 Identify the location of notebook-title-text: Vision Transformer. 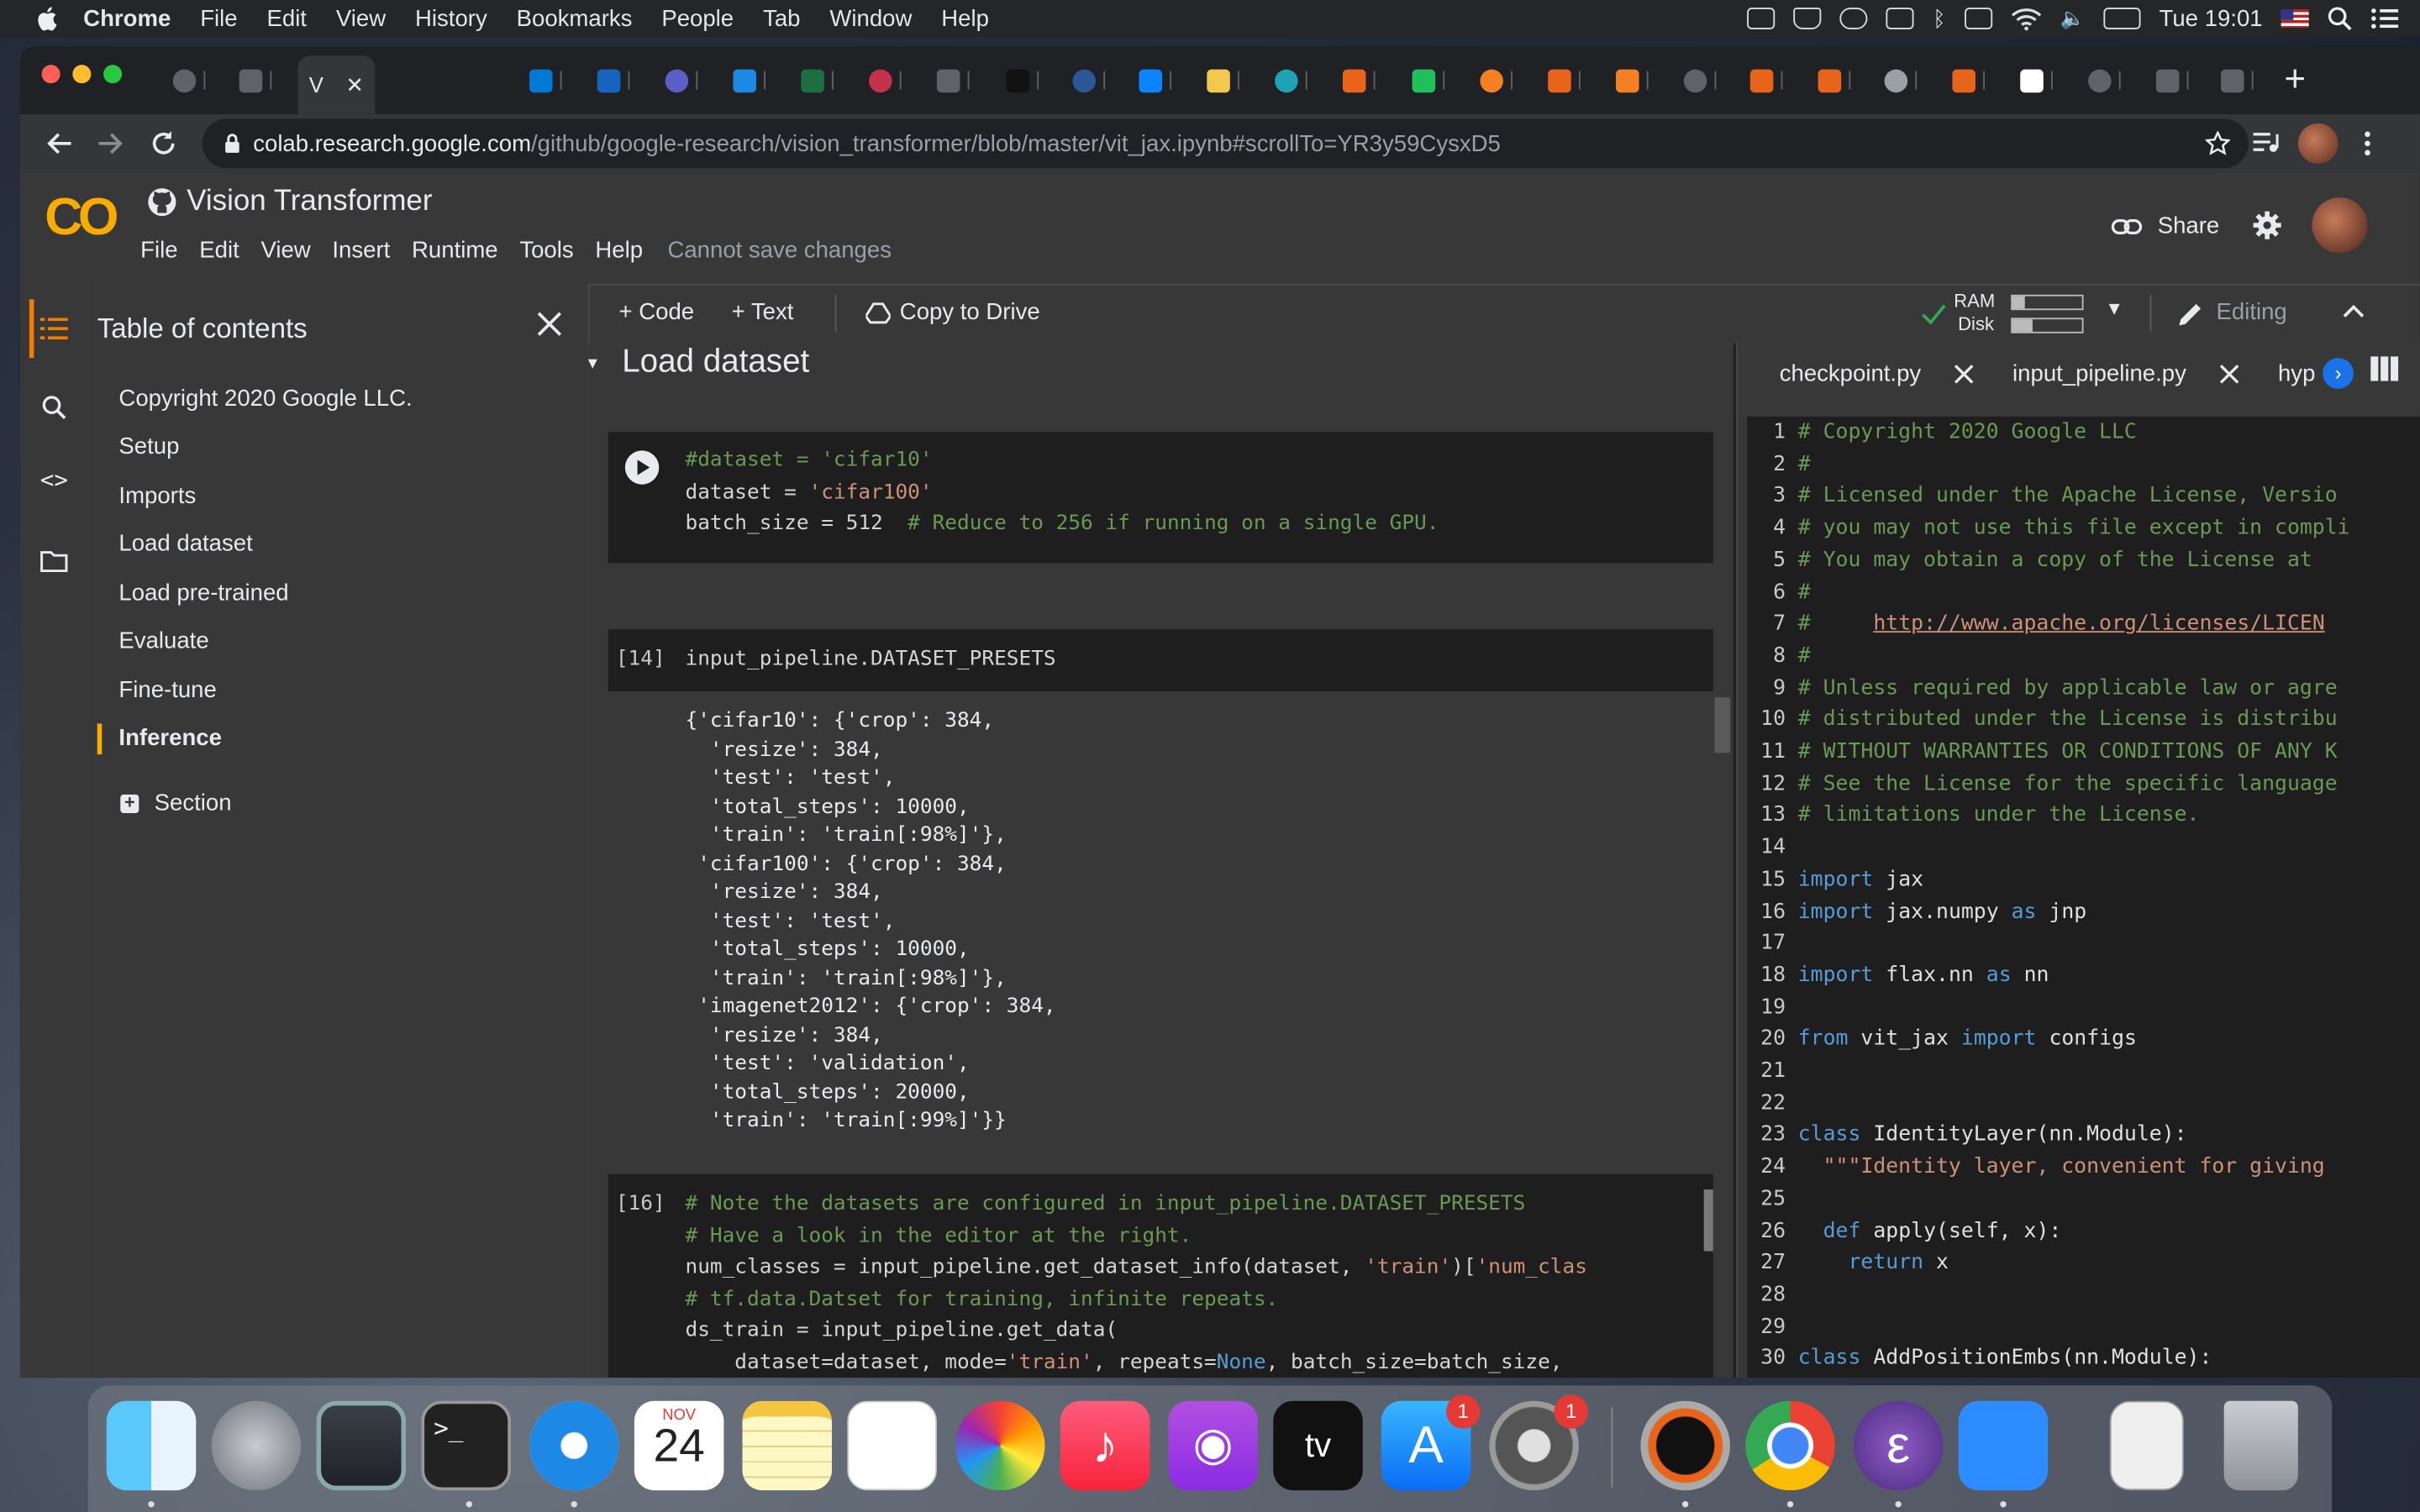
(309, 201).